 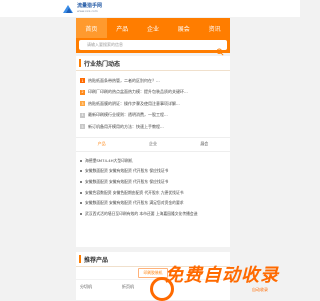 I want to click on logo-mark-icon, so click(x=68, y=9).